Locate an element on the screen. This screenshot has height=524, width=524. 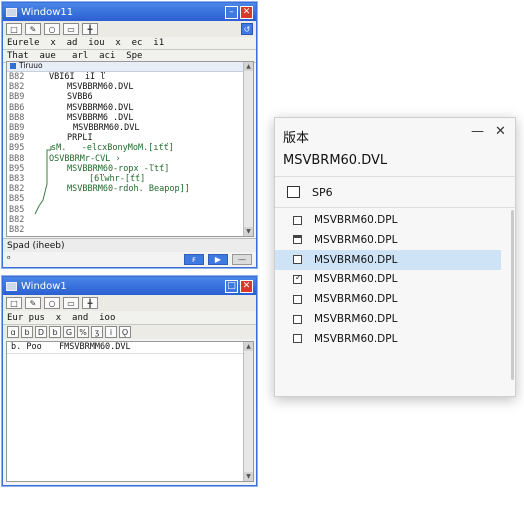
app-icon is located at coordinates (11, 286).